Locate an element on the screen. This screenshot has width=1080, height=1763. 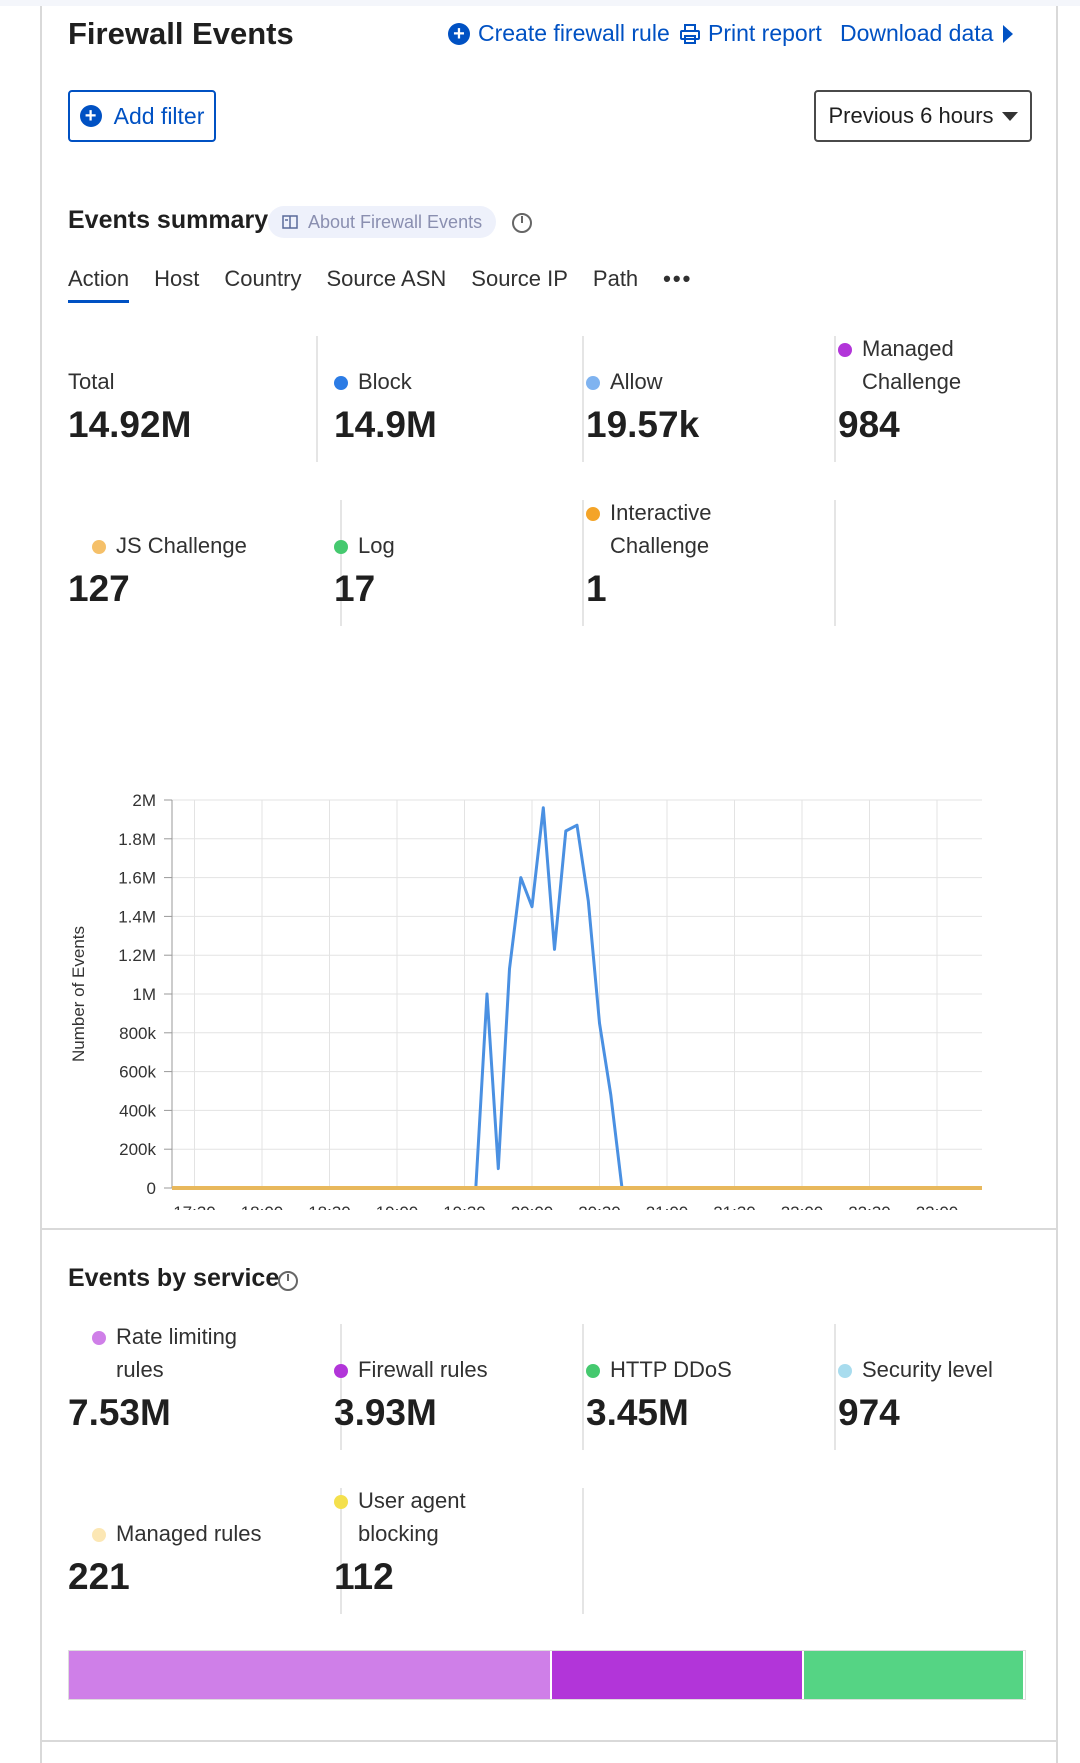
x-tick-label: 21:00 is located at coordinates (667, 1206).